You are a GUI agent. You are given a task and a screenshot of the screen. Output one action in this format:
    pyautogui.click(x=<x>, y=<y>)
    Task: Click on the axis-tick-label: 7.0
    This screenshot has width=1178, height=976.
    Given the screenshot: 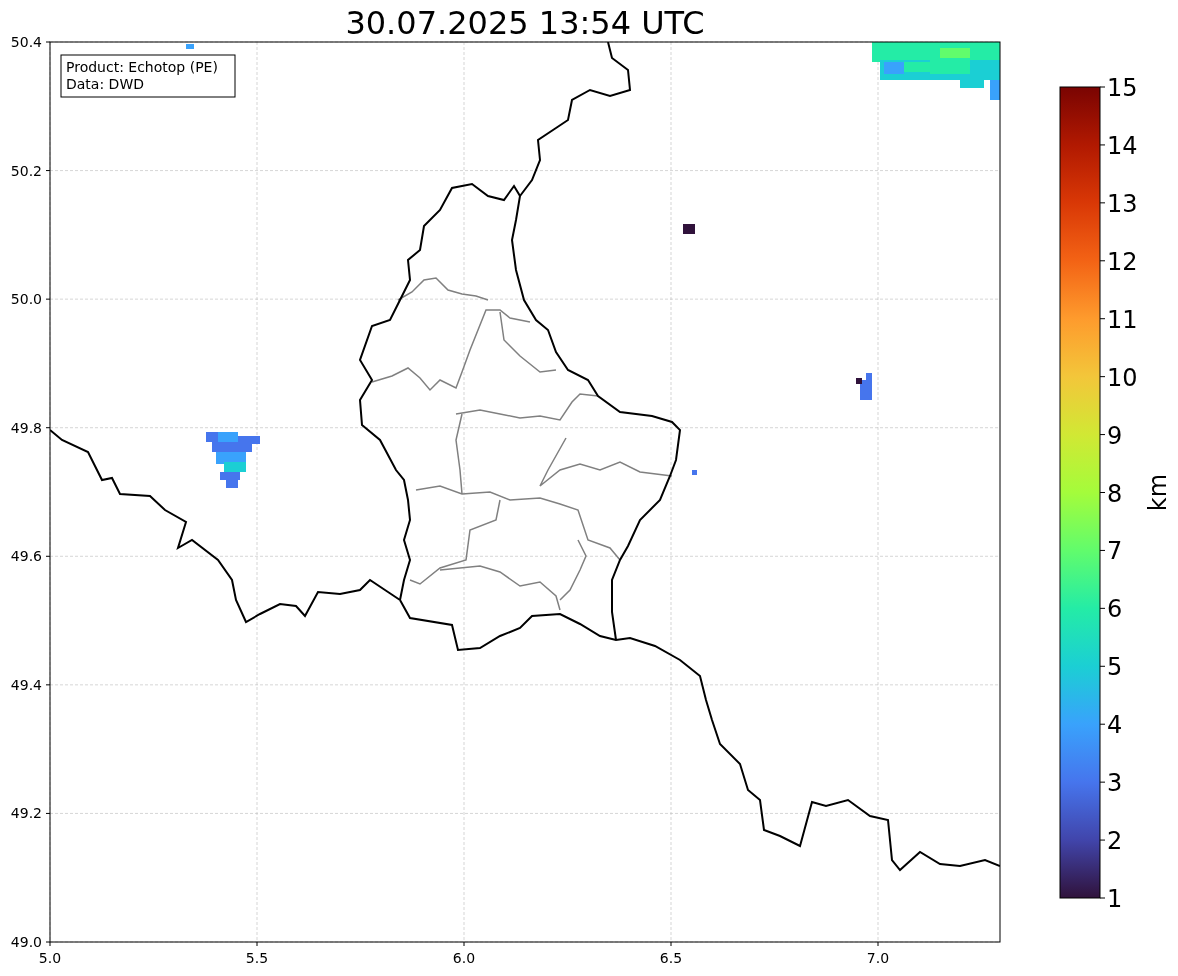 What is the action you would take?
    pyautogui.click(x=878, y=958)
    